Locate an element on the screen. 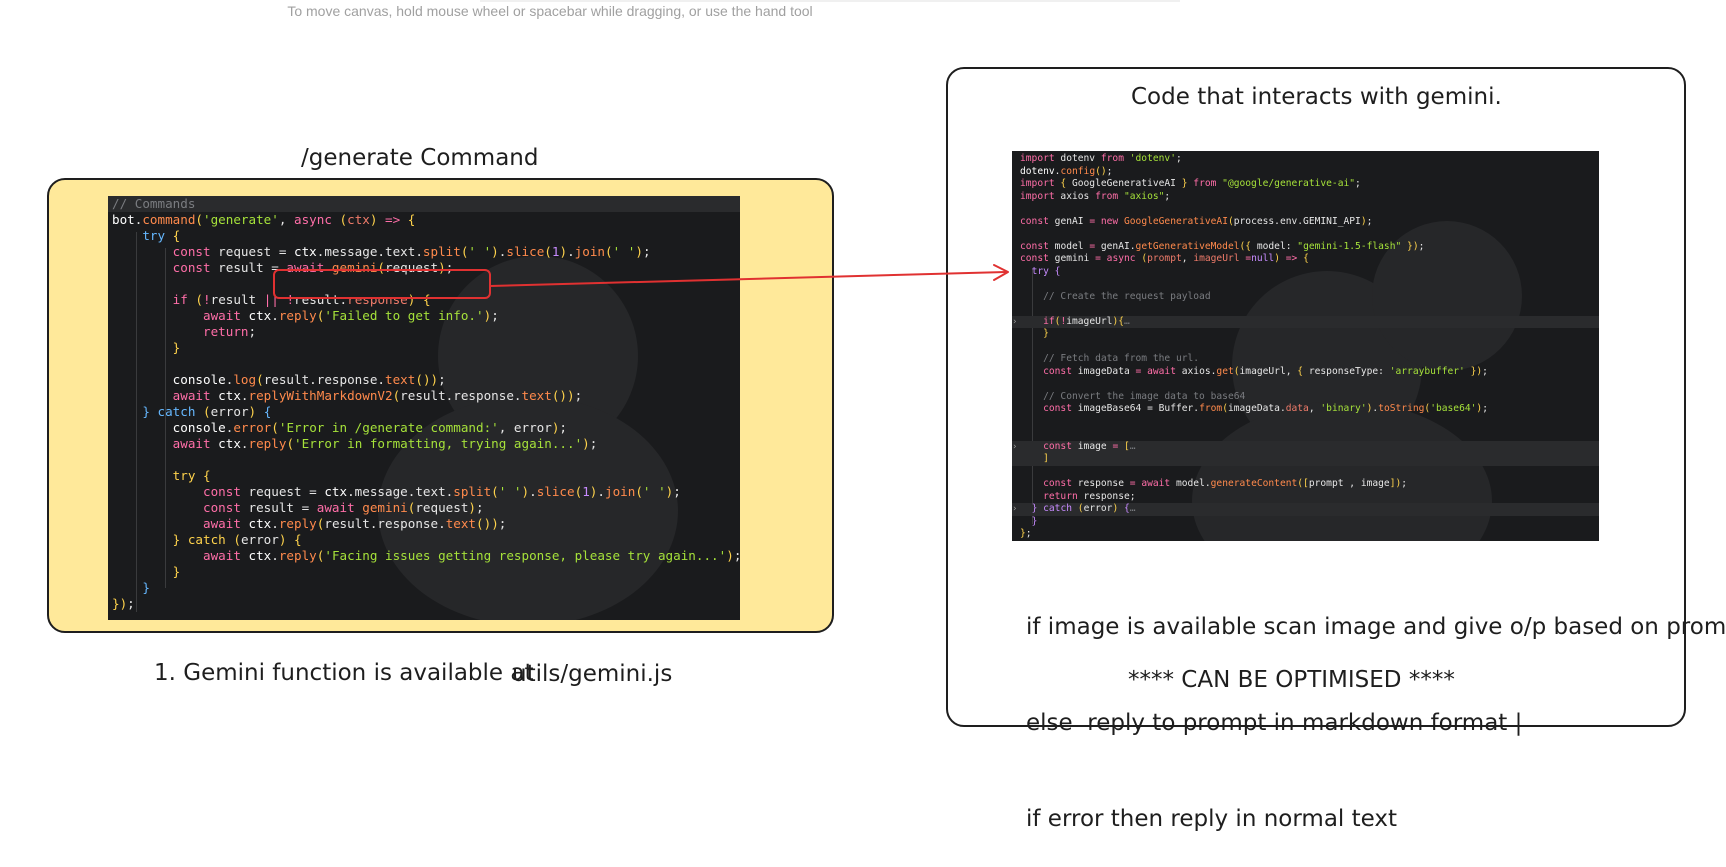 This screenshot has width=1726, height=867. code-token: "gemini-1.5-flash" is located at coordinates (1349, 246).